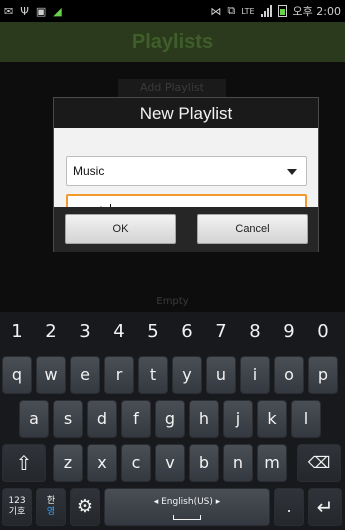  What do you see at coordinates (172, 88) in the screenshot?
I see `add-playlist-button: Add Playlist` at bounding box center [172, 88].